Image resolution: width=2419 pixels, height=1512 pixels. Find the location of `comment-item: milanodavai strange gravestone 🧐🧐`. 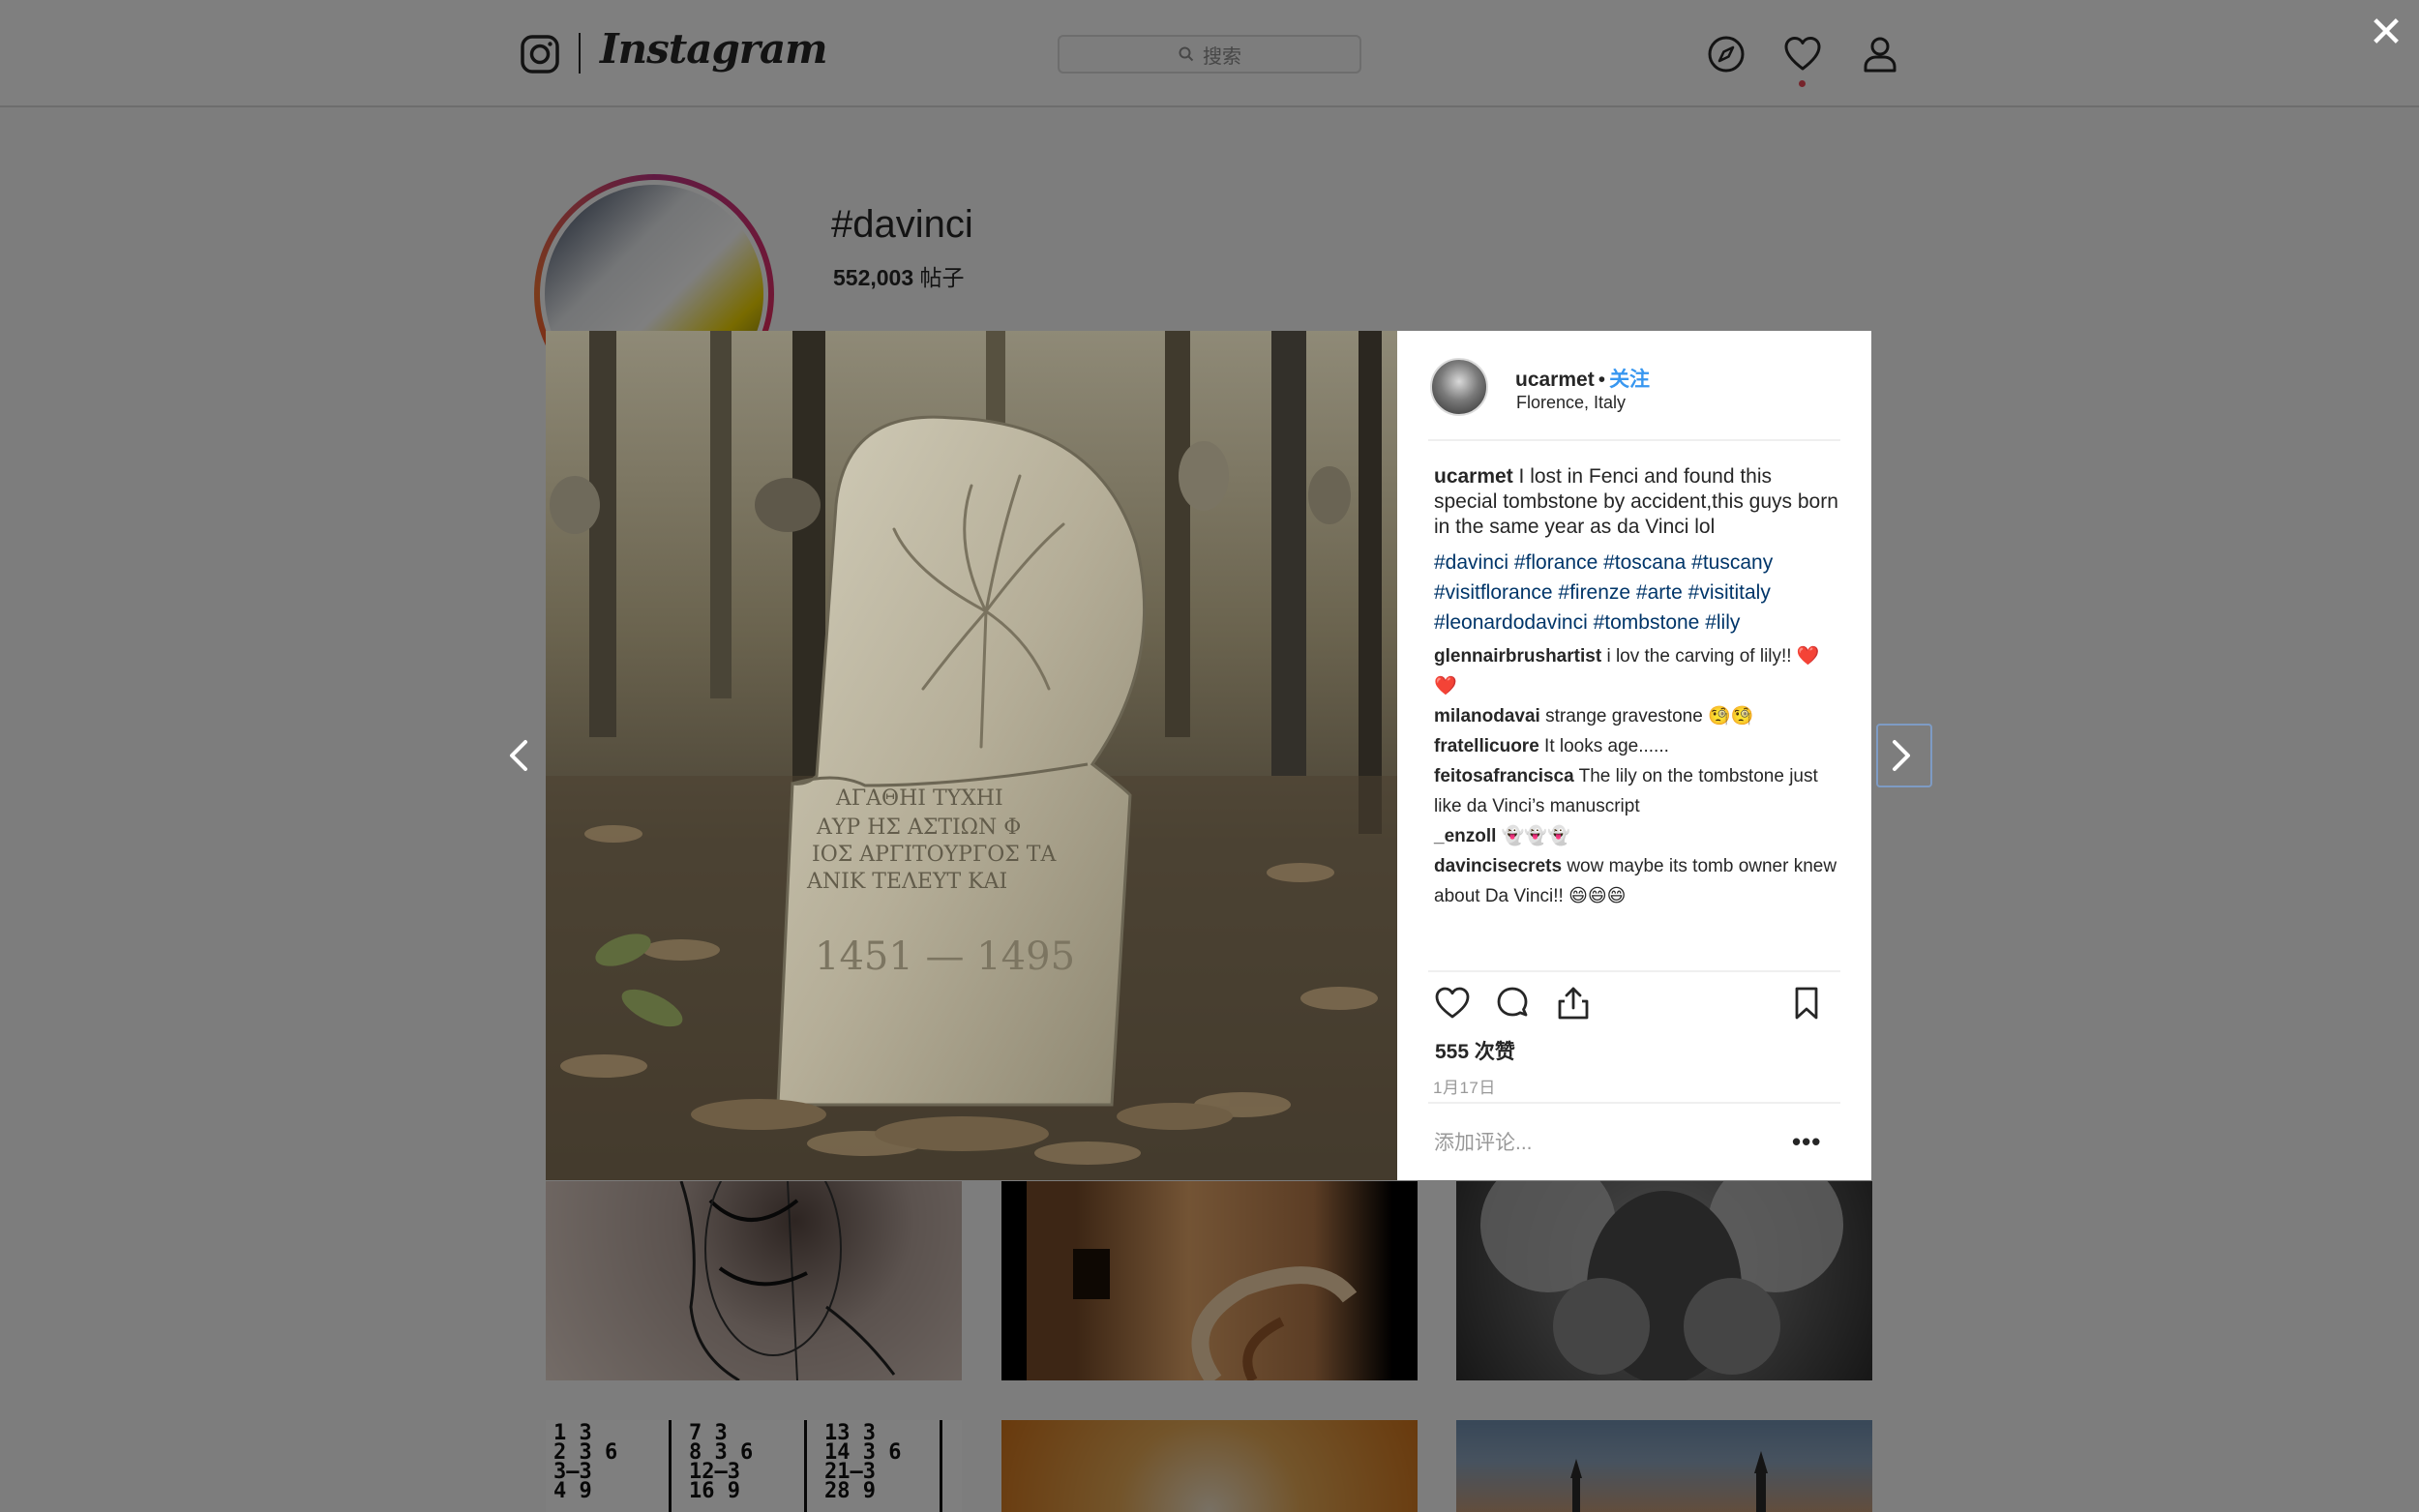

comment-item: milanodavai strange gravestone 🧐🧐 is located at coordinates (1637, 716).